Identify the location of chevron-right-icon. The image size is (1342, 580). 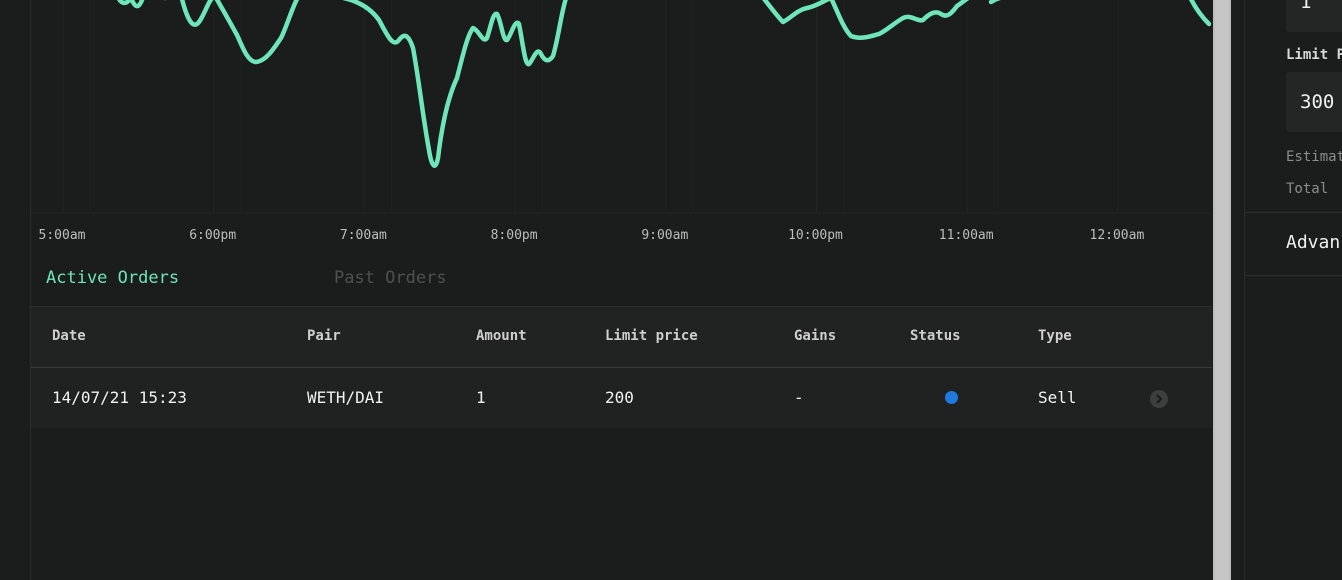
(1159, 399).